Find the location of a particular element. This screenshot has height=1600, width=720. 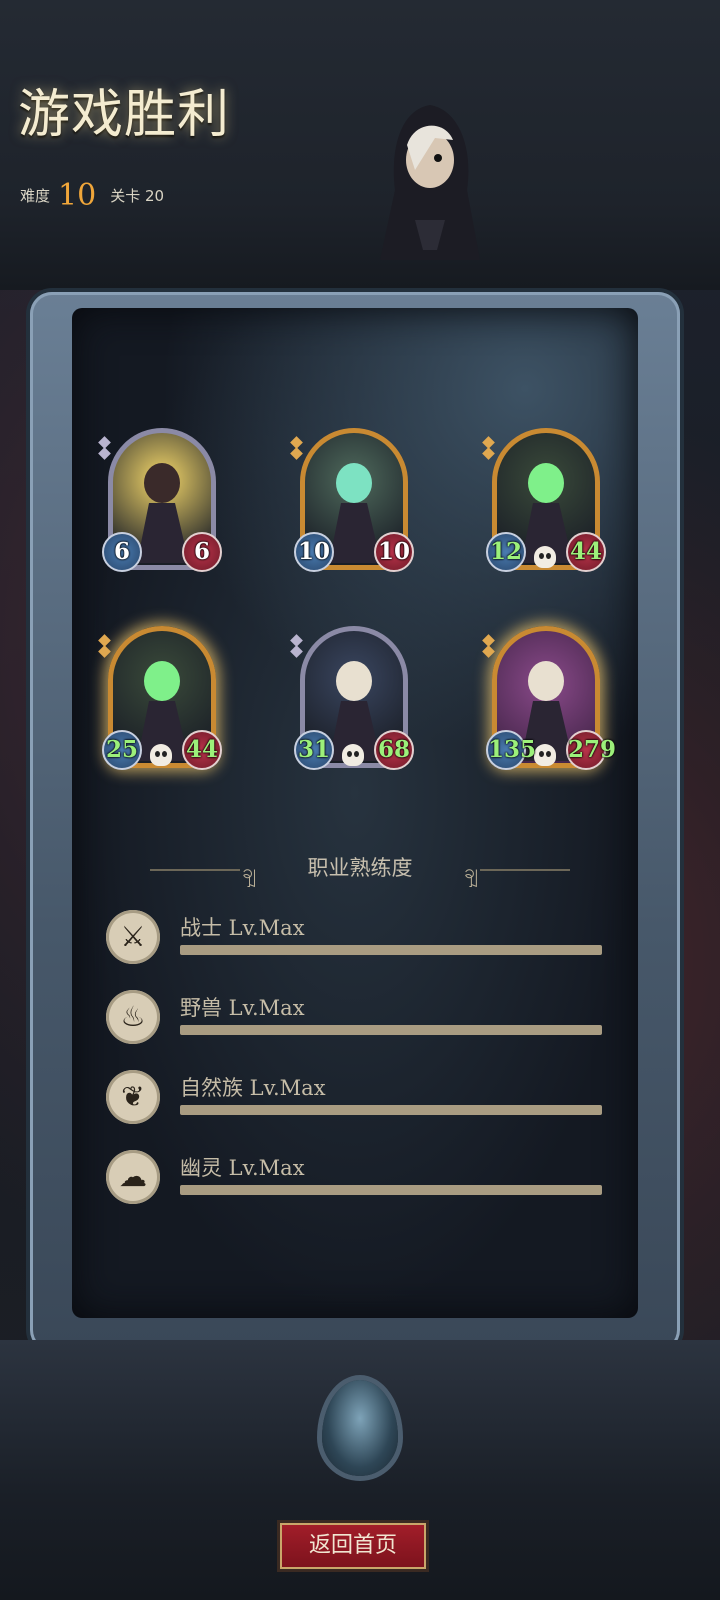

minion-card: 12 44 is located at coordinates (544, 503).